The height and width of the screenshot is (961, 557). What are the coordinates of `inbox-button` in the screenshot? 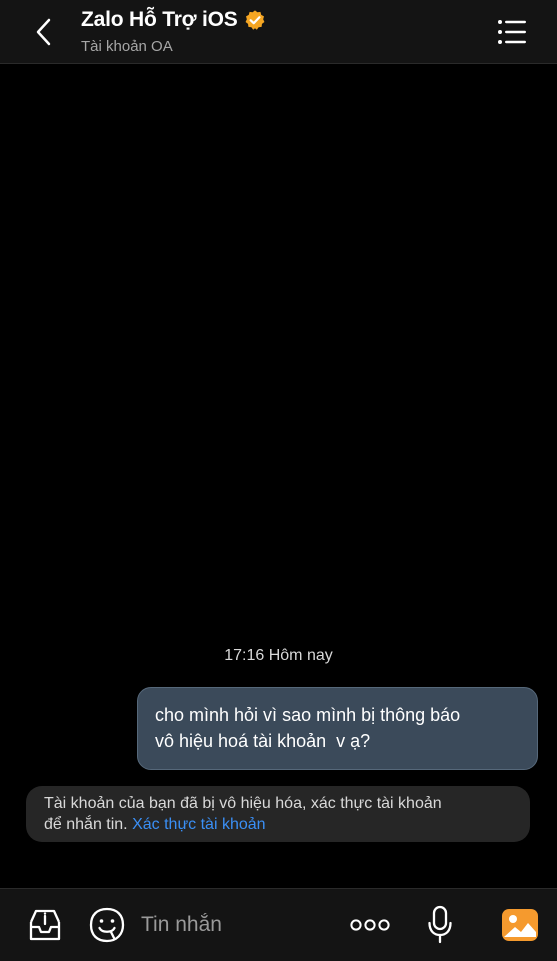 It's located at (45, 925).